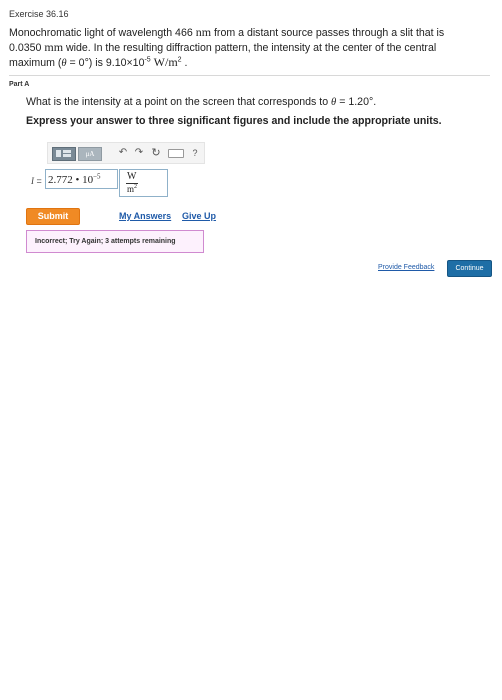  What do you see at coordinates (105, 63) in the screenshot?
I see `problem-text: = 0°) is 9.10×10` at bounding box center [105, 63].